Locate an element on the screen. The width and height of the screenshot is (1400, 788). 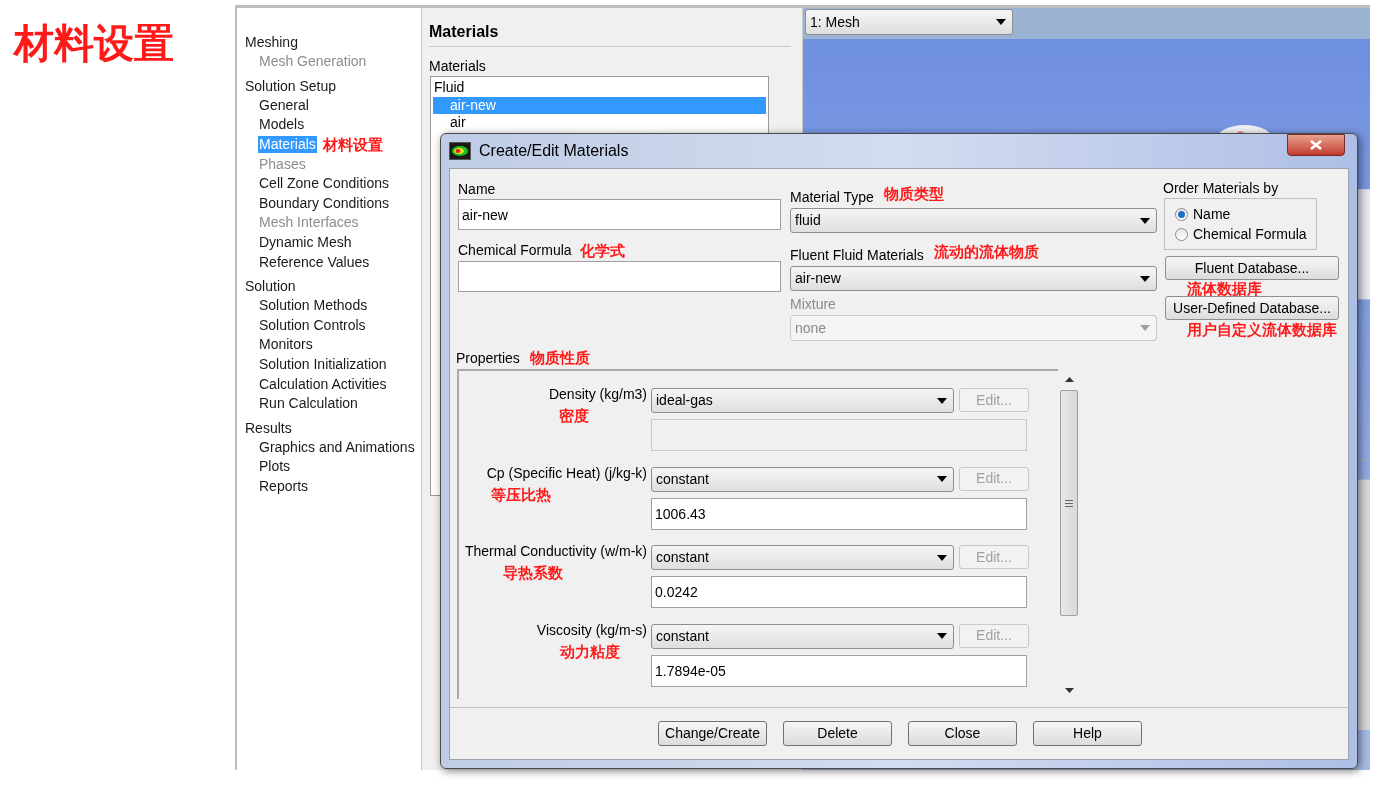
scroll-thumb is located at coordinates (1069, 503).